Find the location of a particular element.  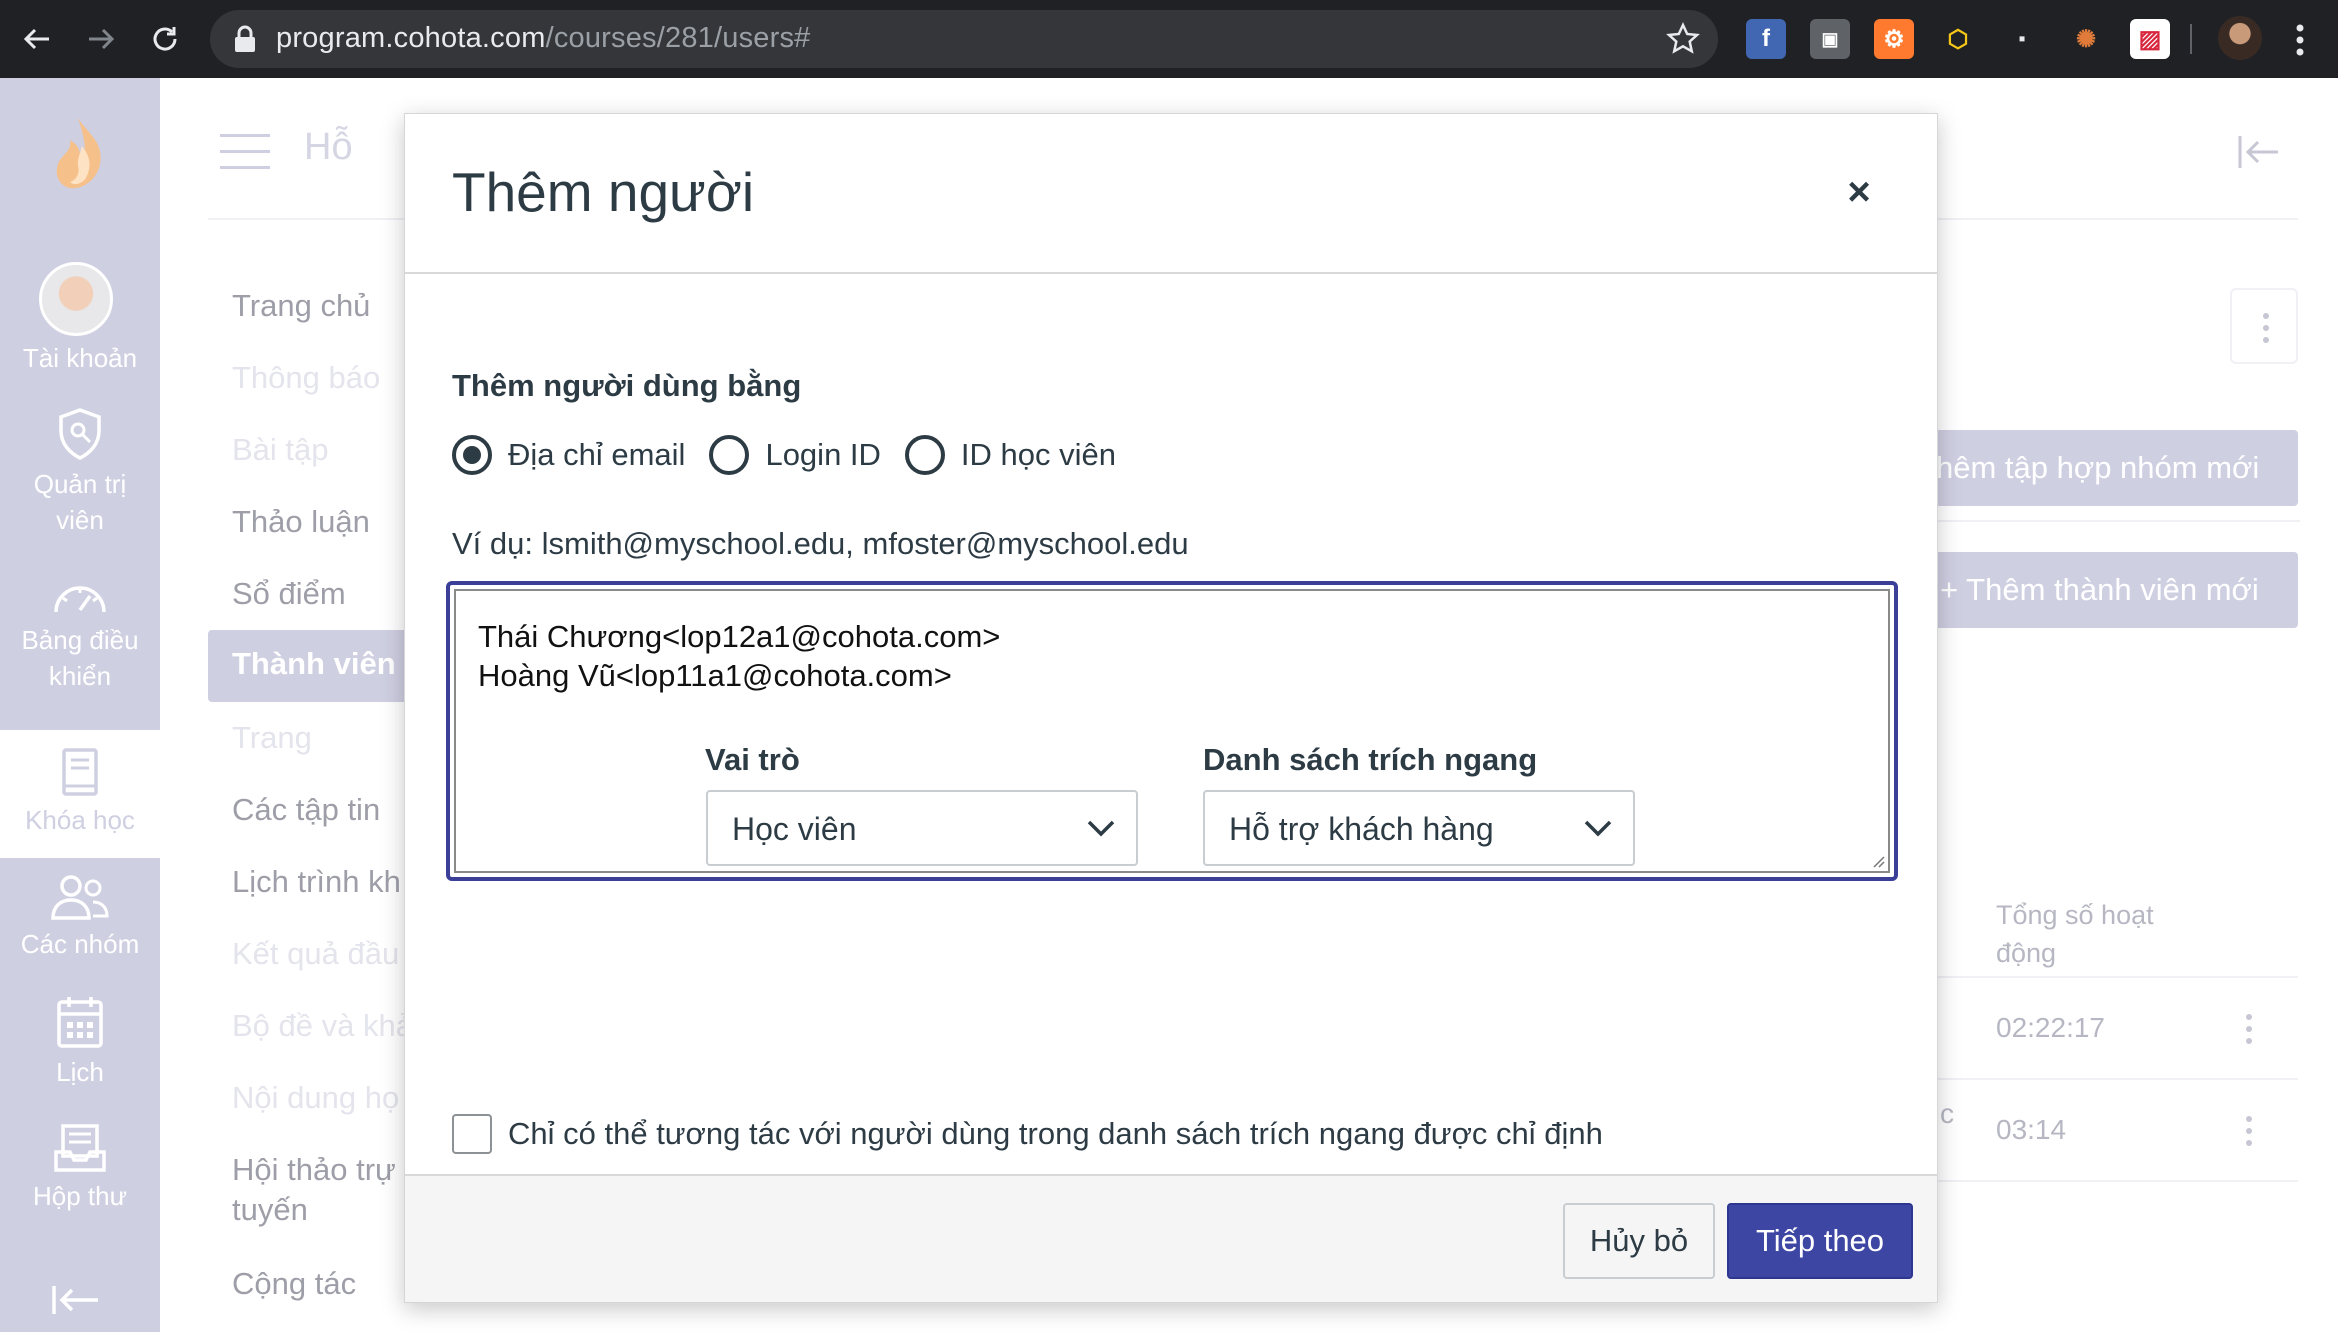

sidebar-item-label: Lịch is located at coordinates (80, 1072).